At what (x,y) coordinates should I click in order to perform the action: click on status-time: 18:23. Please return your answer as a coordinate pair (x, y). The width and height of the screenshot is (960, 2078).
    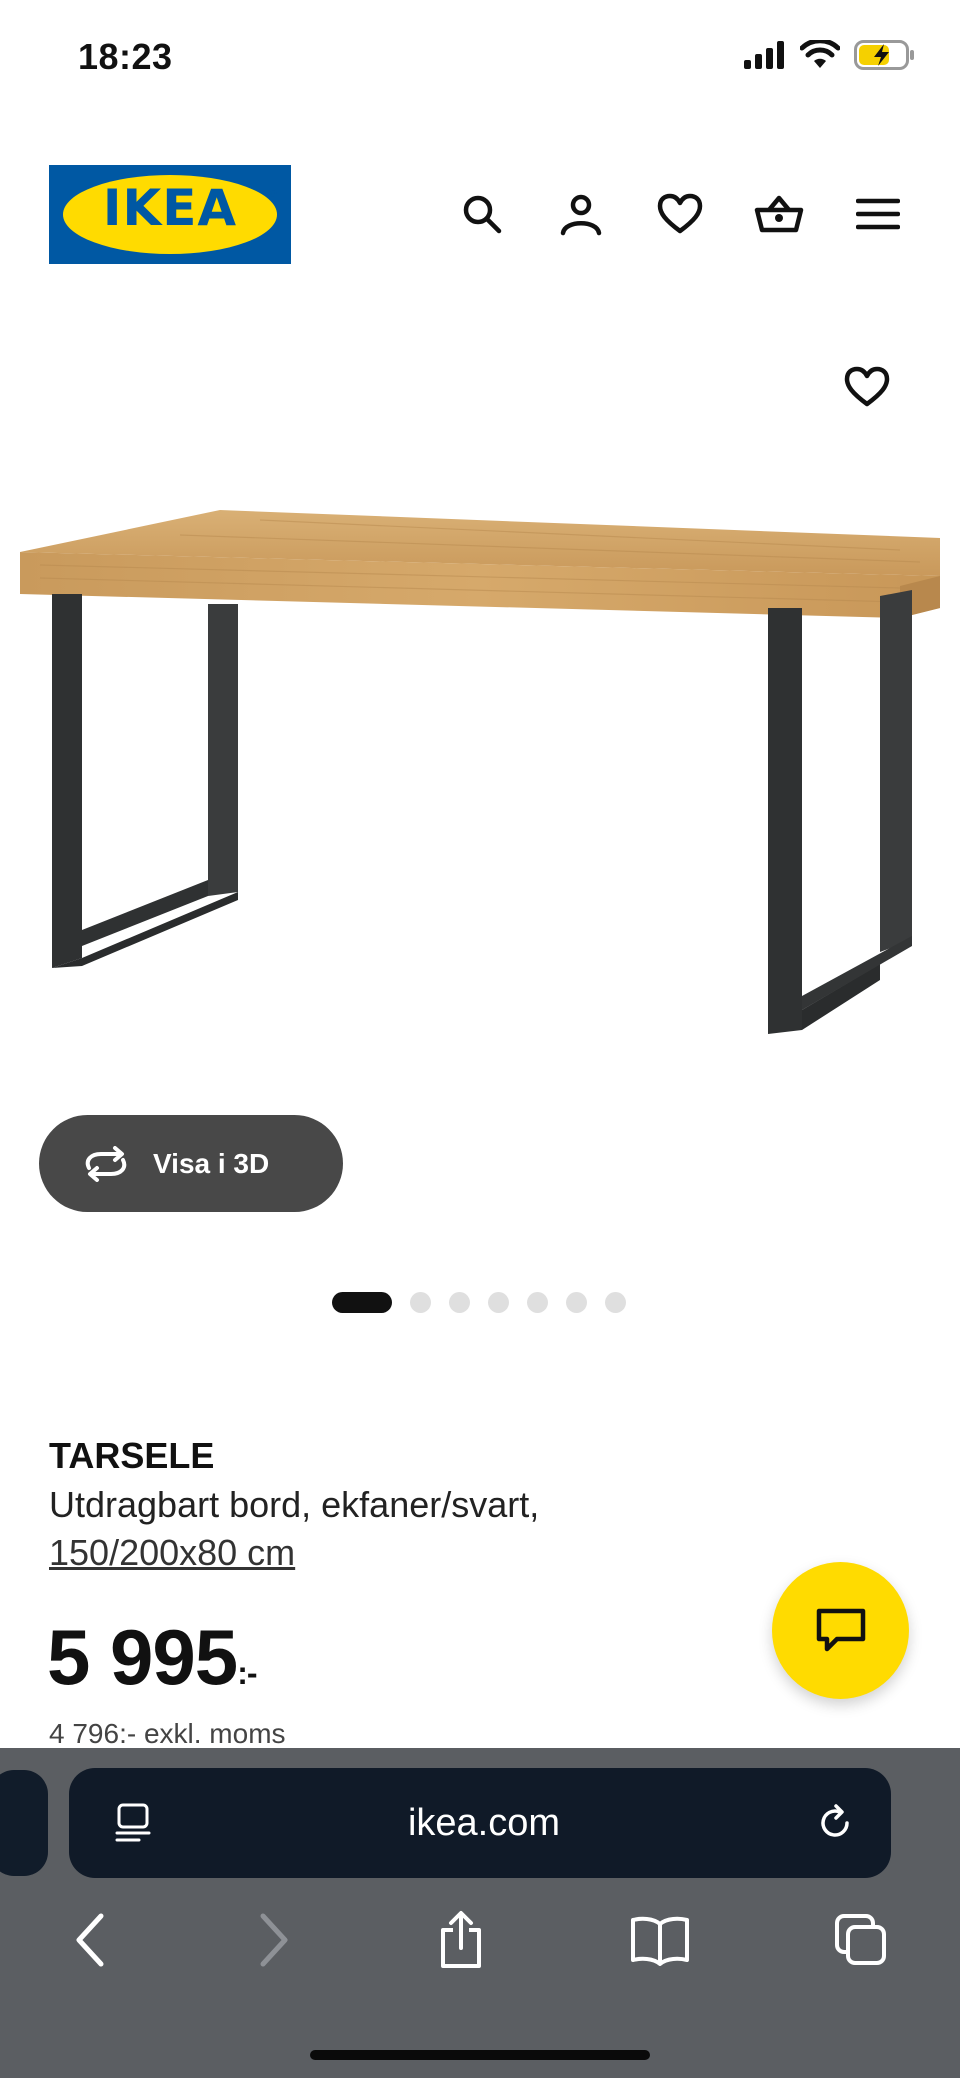
    Looking at the image, I should click on (125, 56).